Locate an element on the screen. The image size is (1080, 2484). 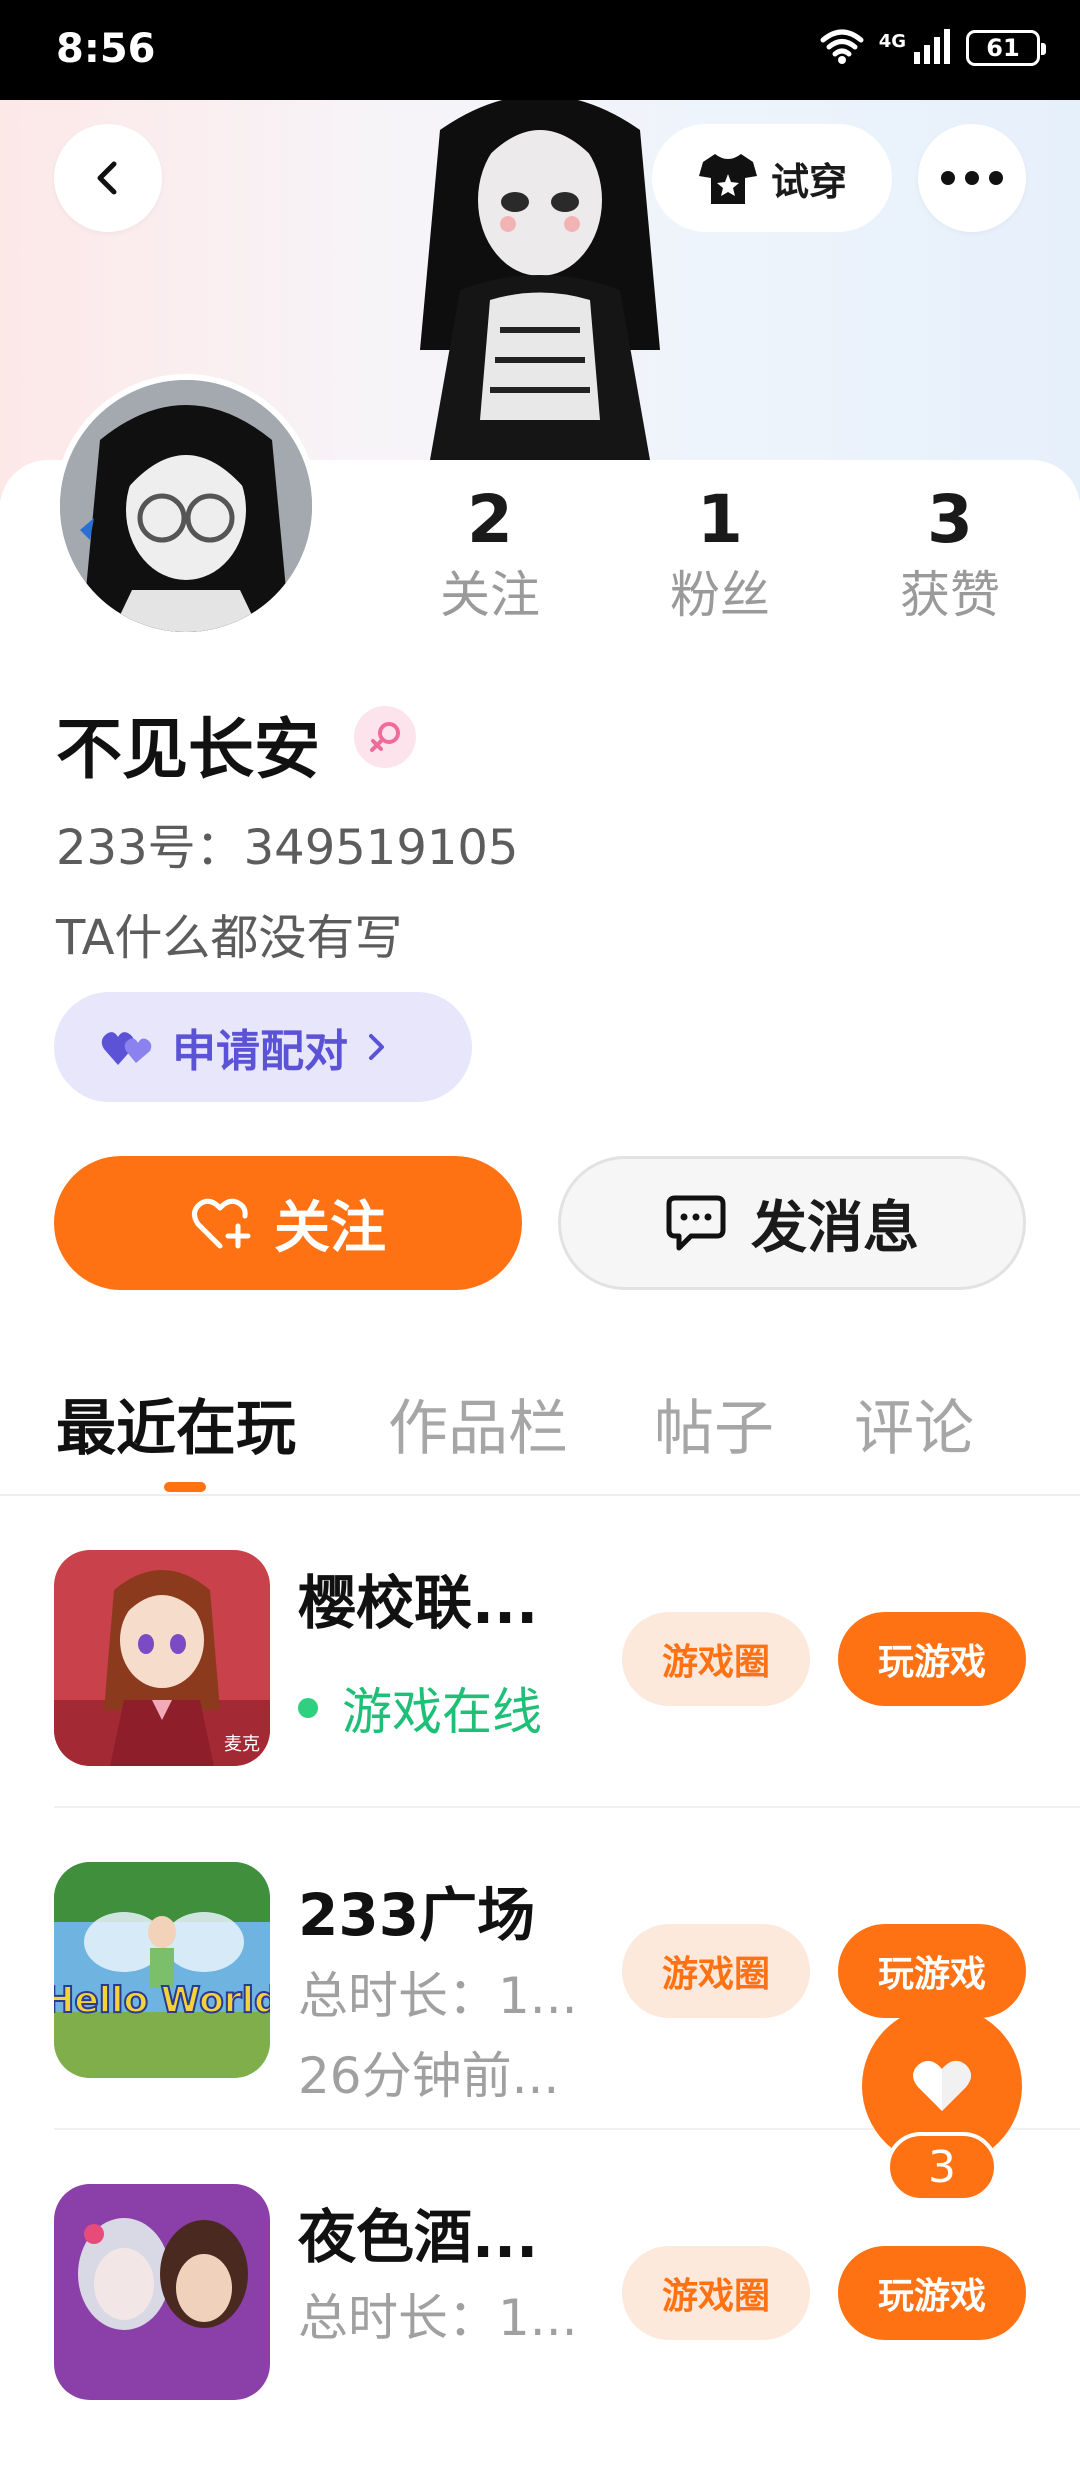
request-pair-button: 申请配对 is located at coordinates (263, 1047).